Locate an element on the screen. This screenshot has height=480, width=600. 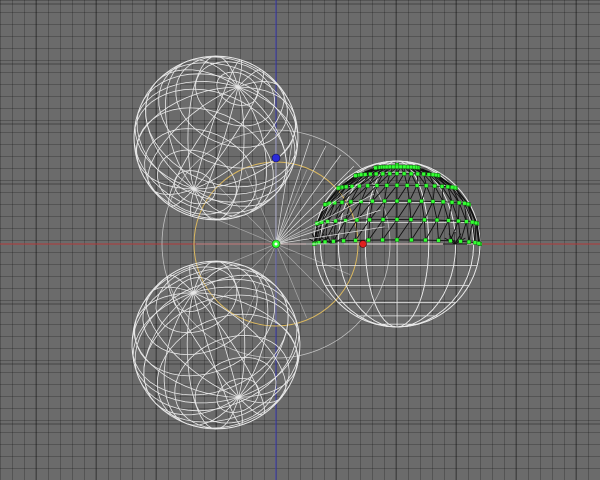
selected-dome-edges is located at coordinates (393, 204).